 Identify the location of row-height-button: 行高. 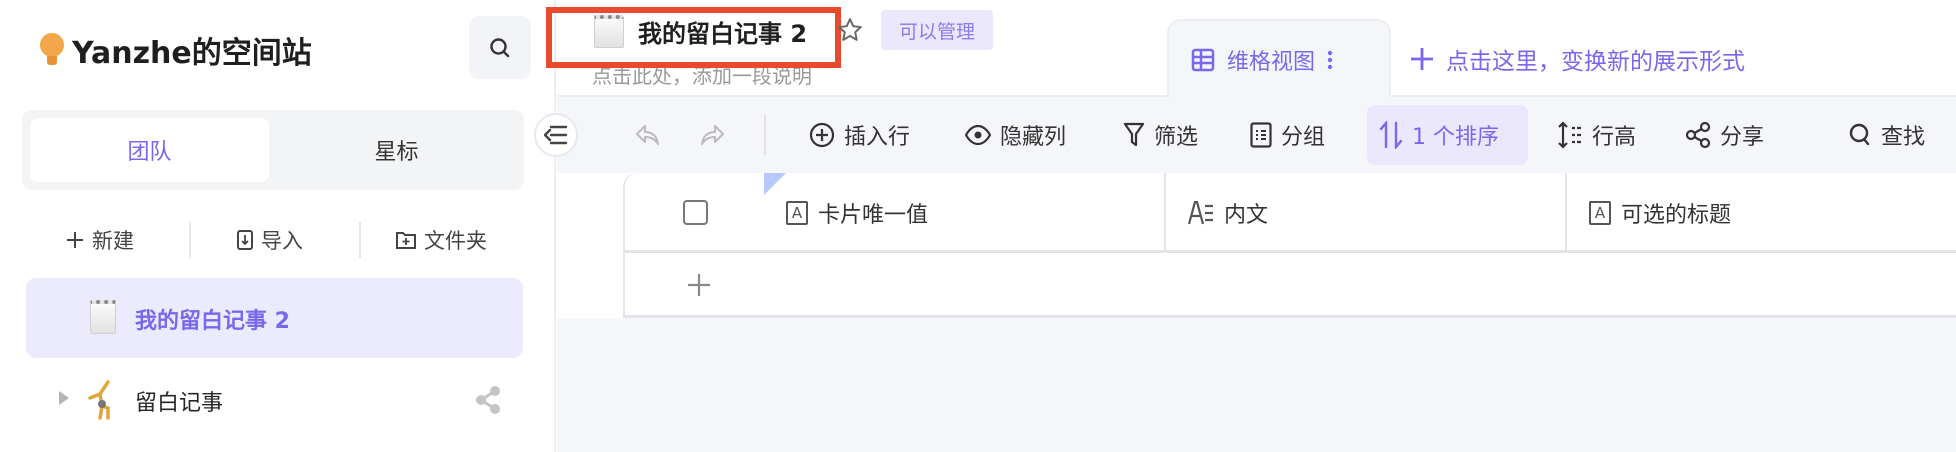
(1596, 135).